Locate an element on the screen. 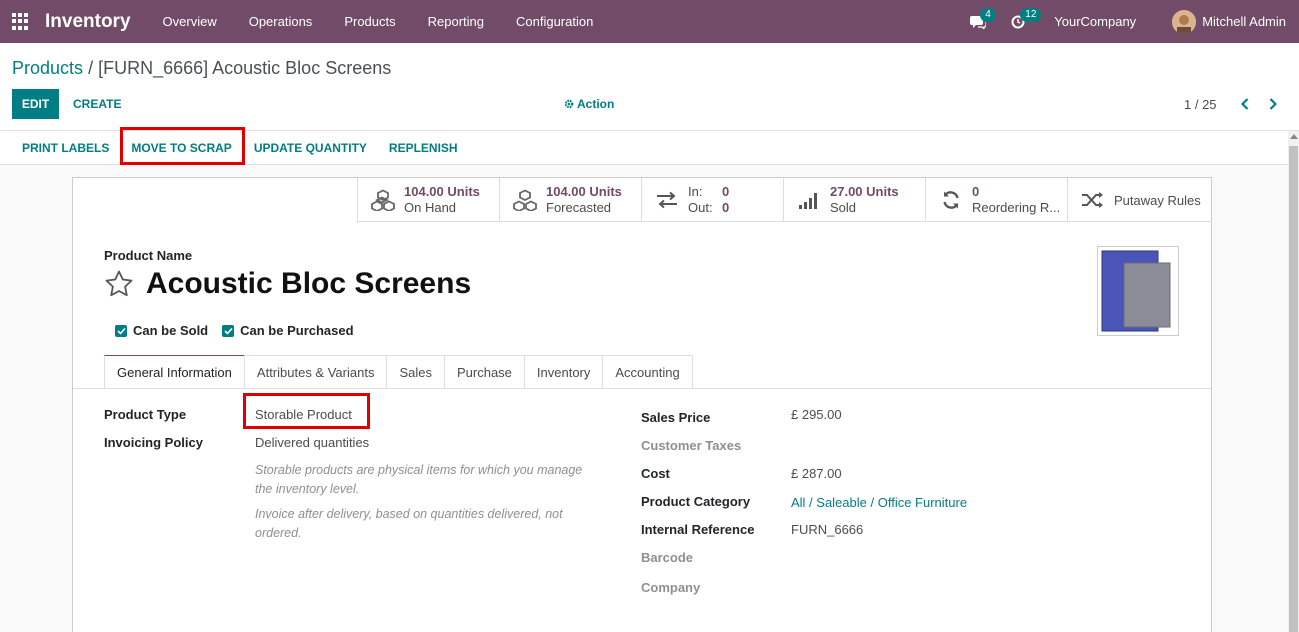 The width and height of the screenshot is (1299, 632). barcode-label: Barcode is located at coordinates (667, 557).